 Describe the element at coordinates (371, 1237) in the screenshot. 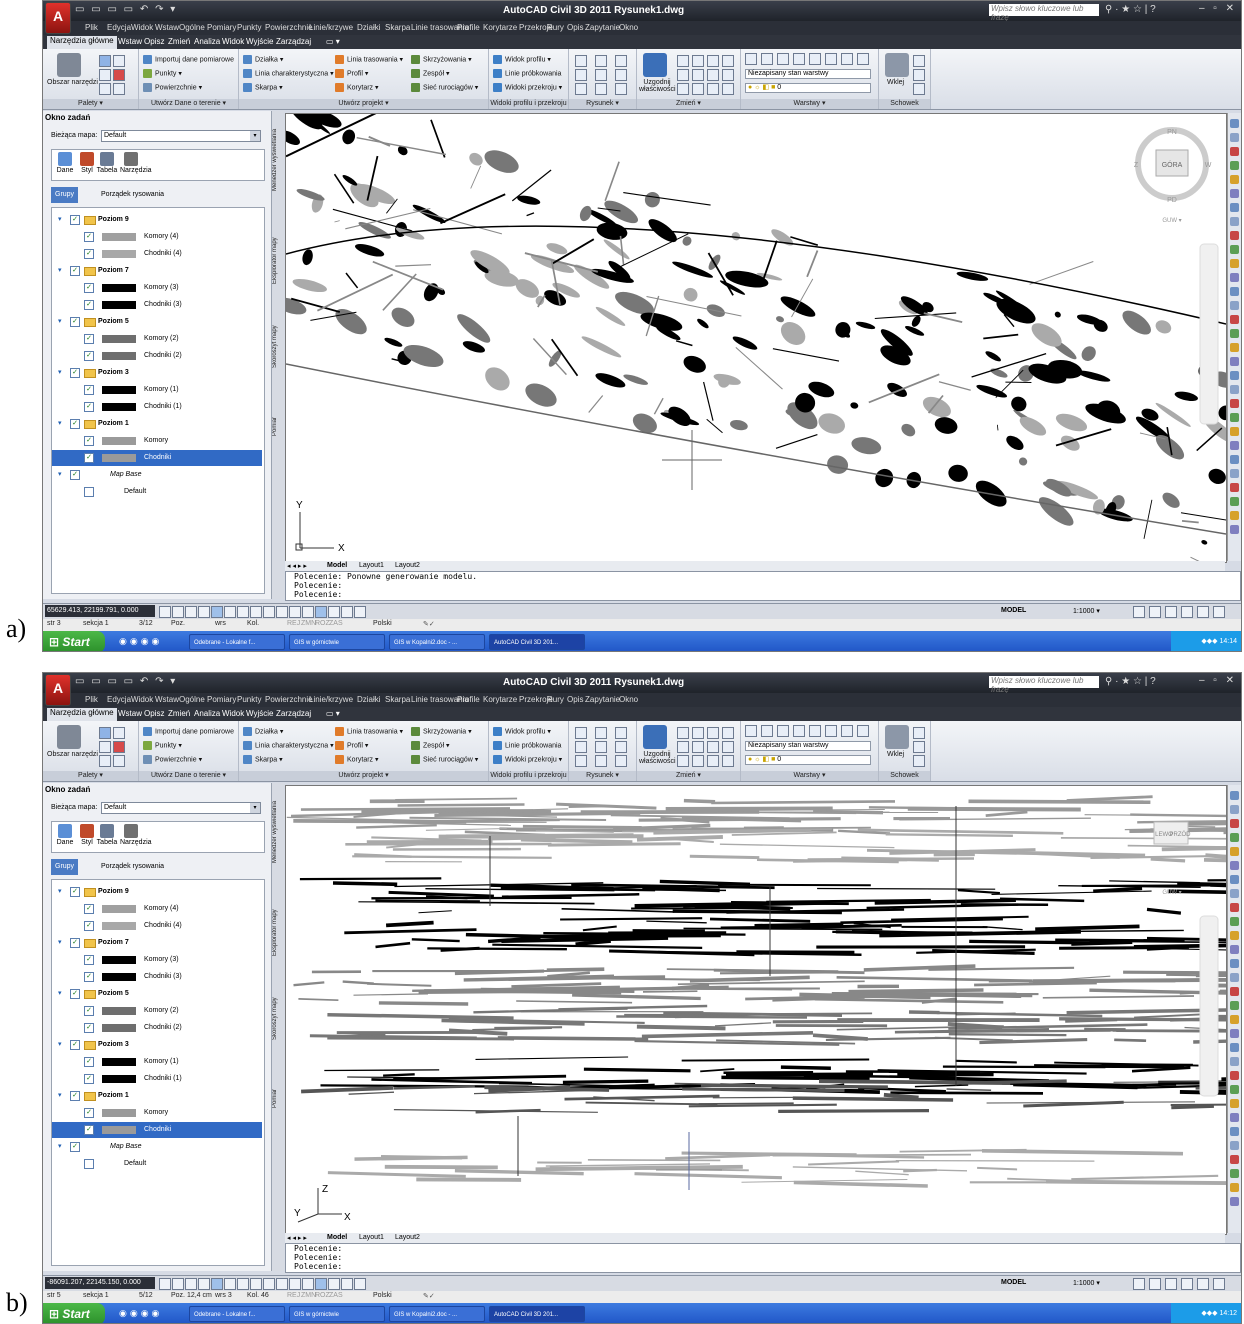

I see `layout-tab: Layout1` at that location.